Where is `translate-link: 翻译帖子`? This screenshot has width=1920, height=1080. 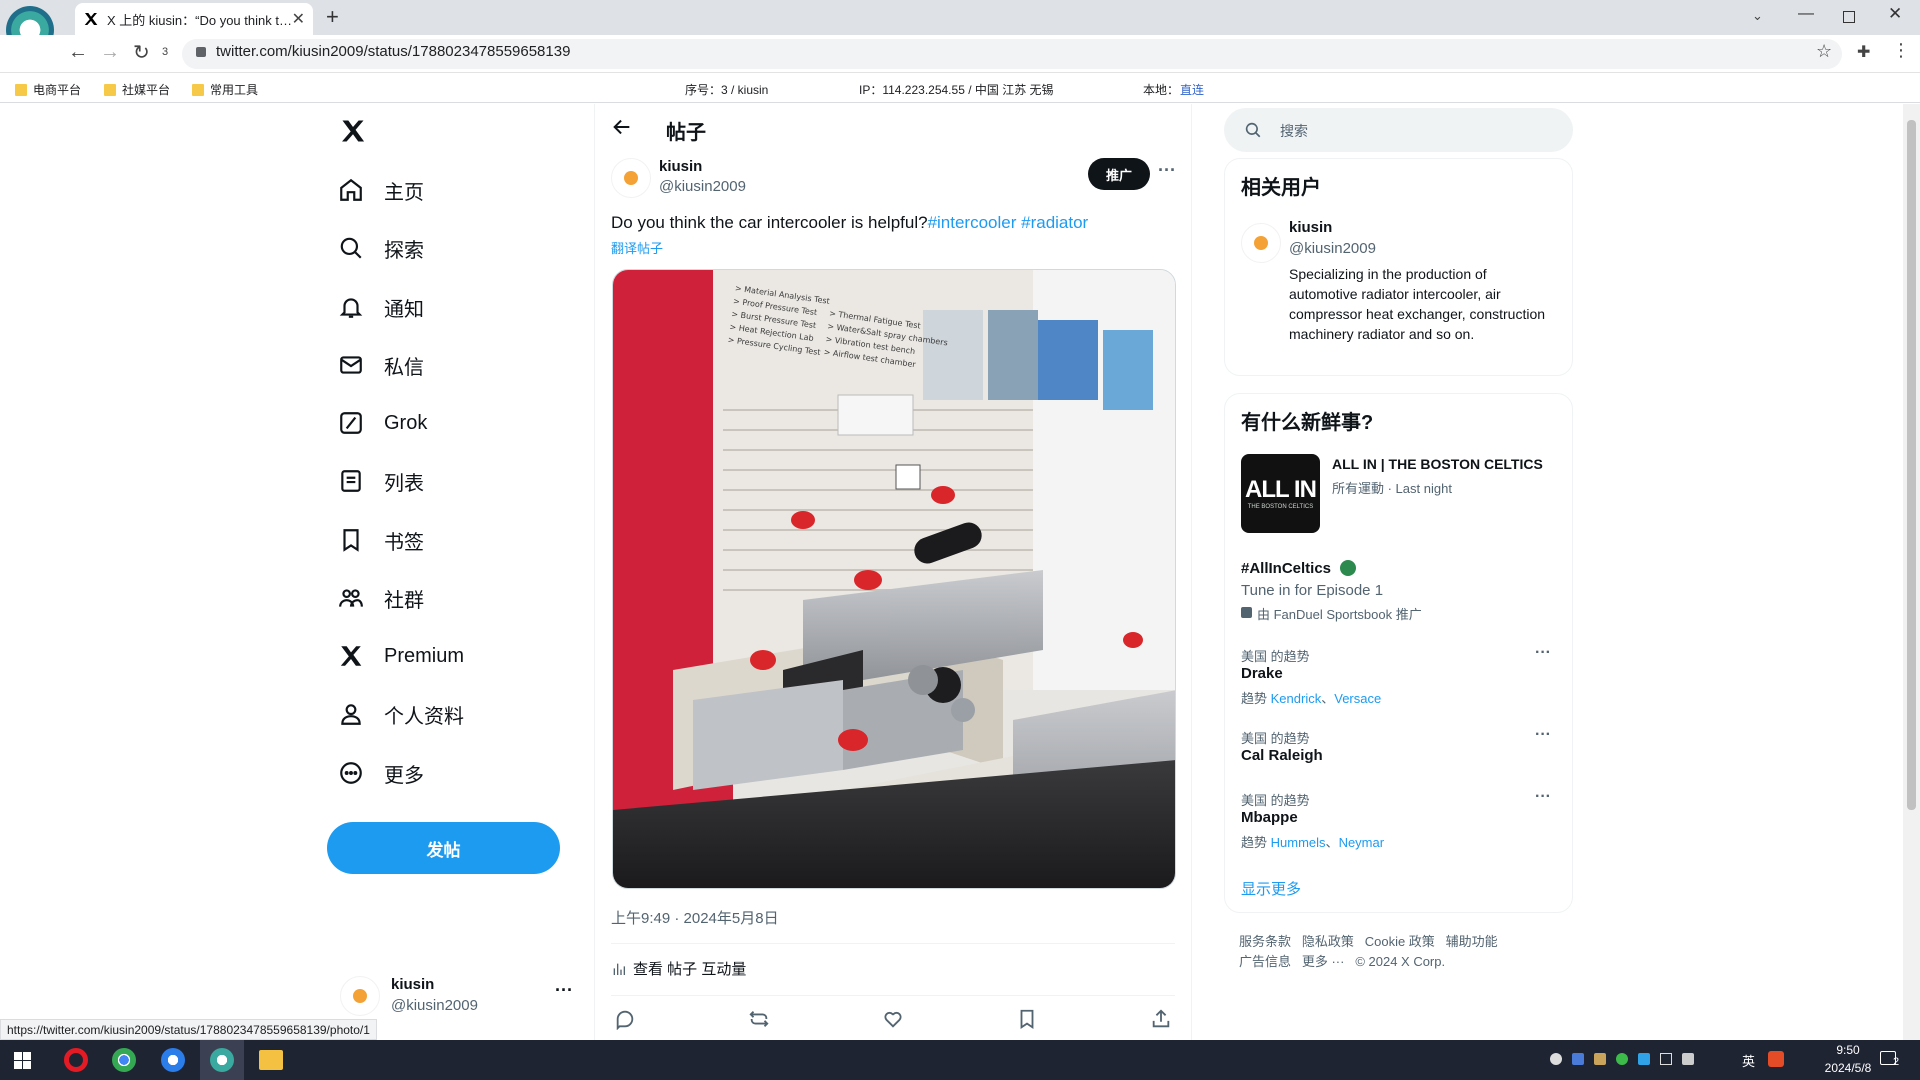
translate-link: 翻译帖子 is located at coordinates (637, 247).